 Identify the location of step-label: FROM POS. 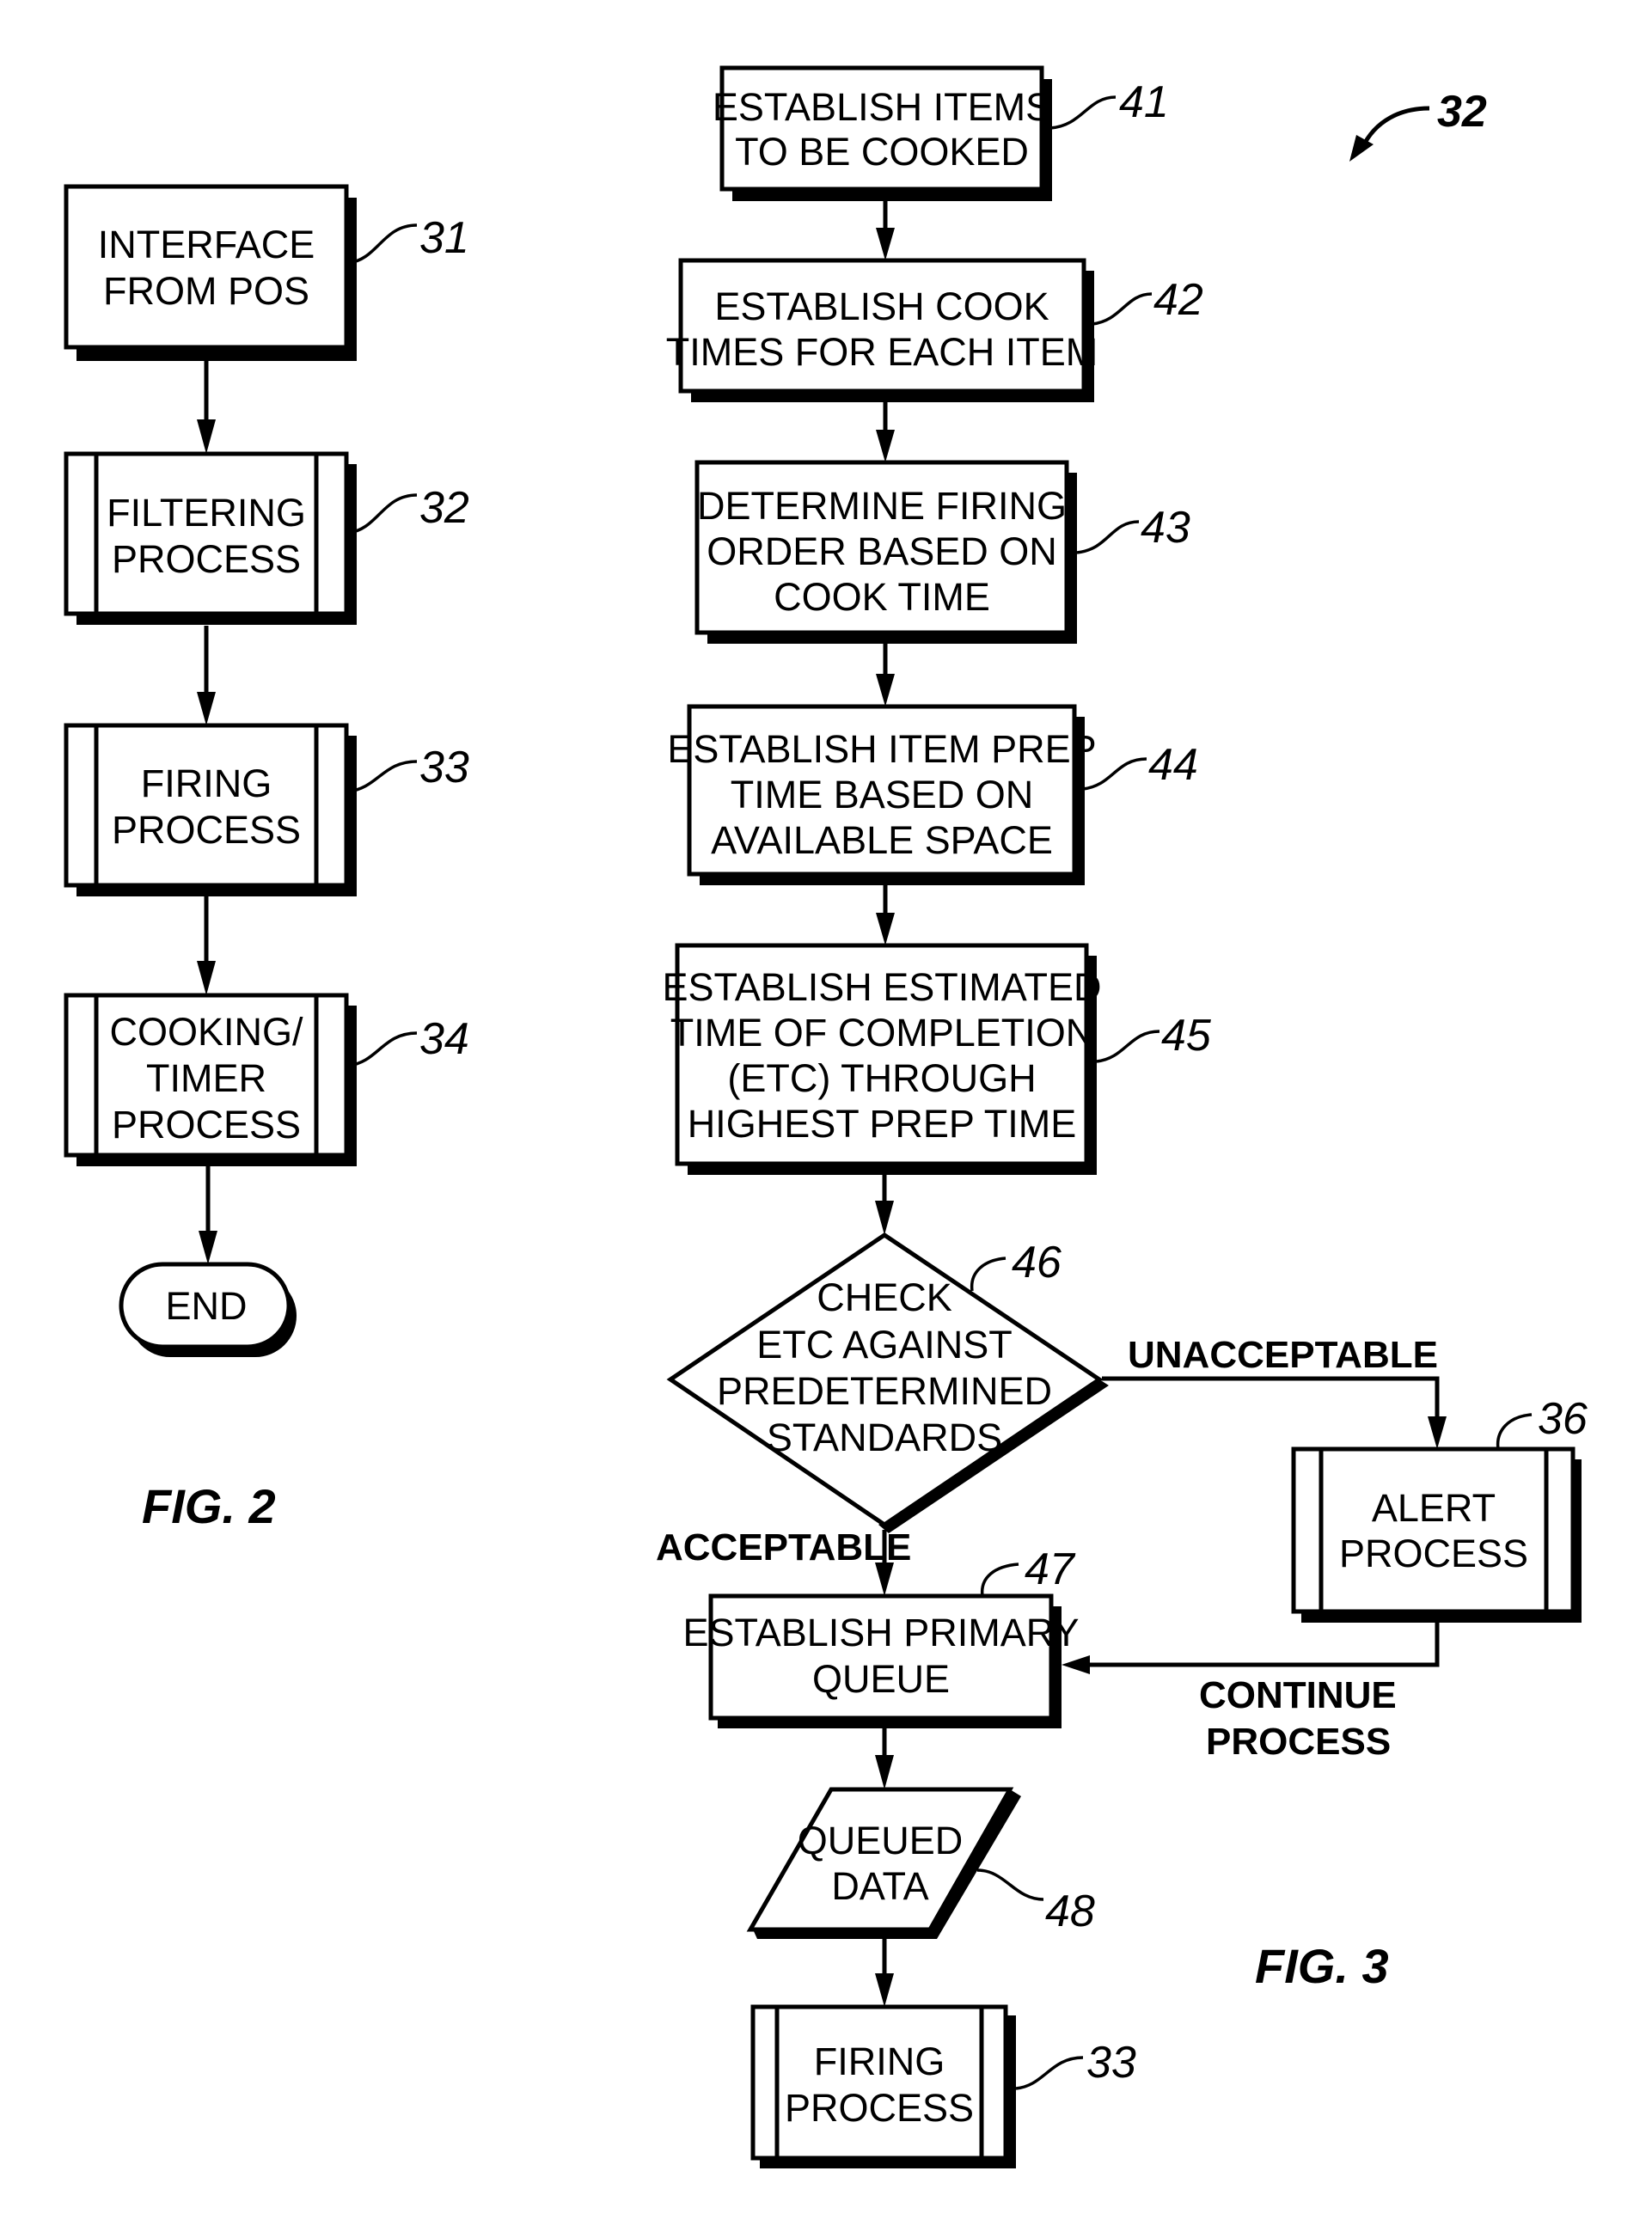
(206, 291).